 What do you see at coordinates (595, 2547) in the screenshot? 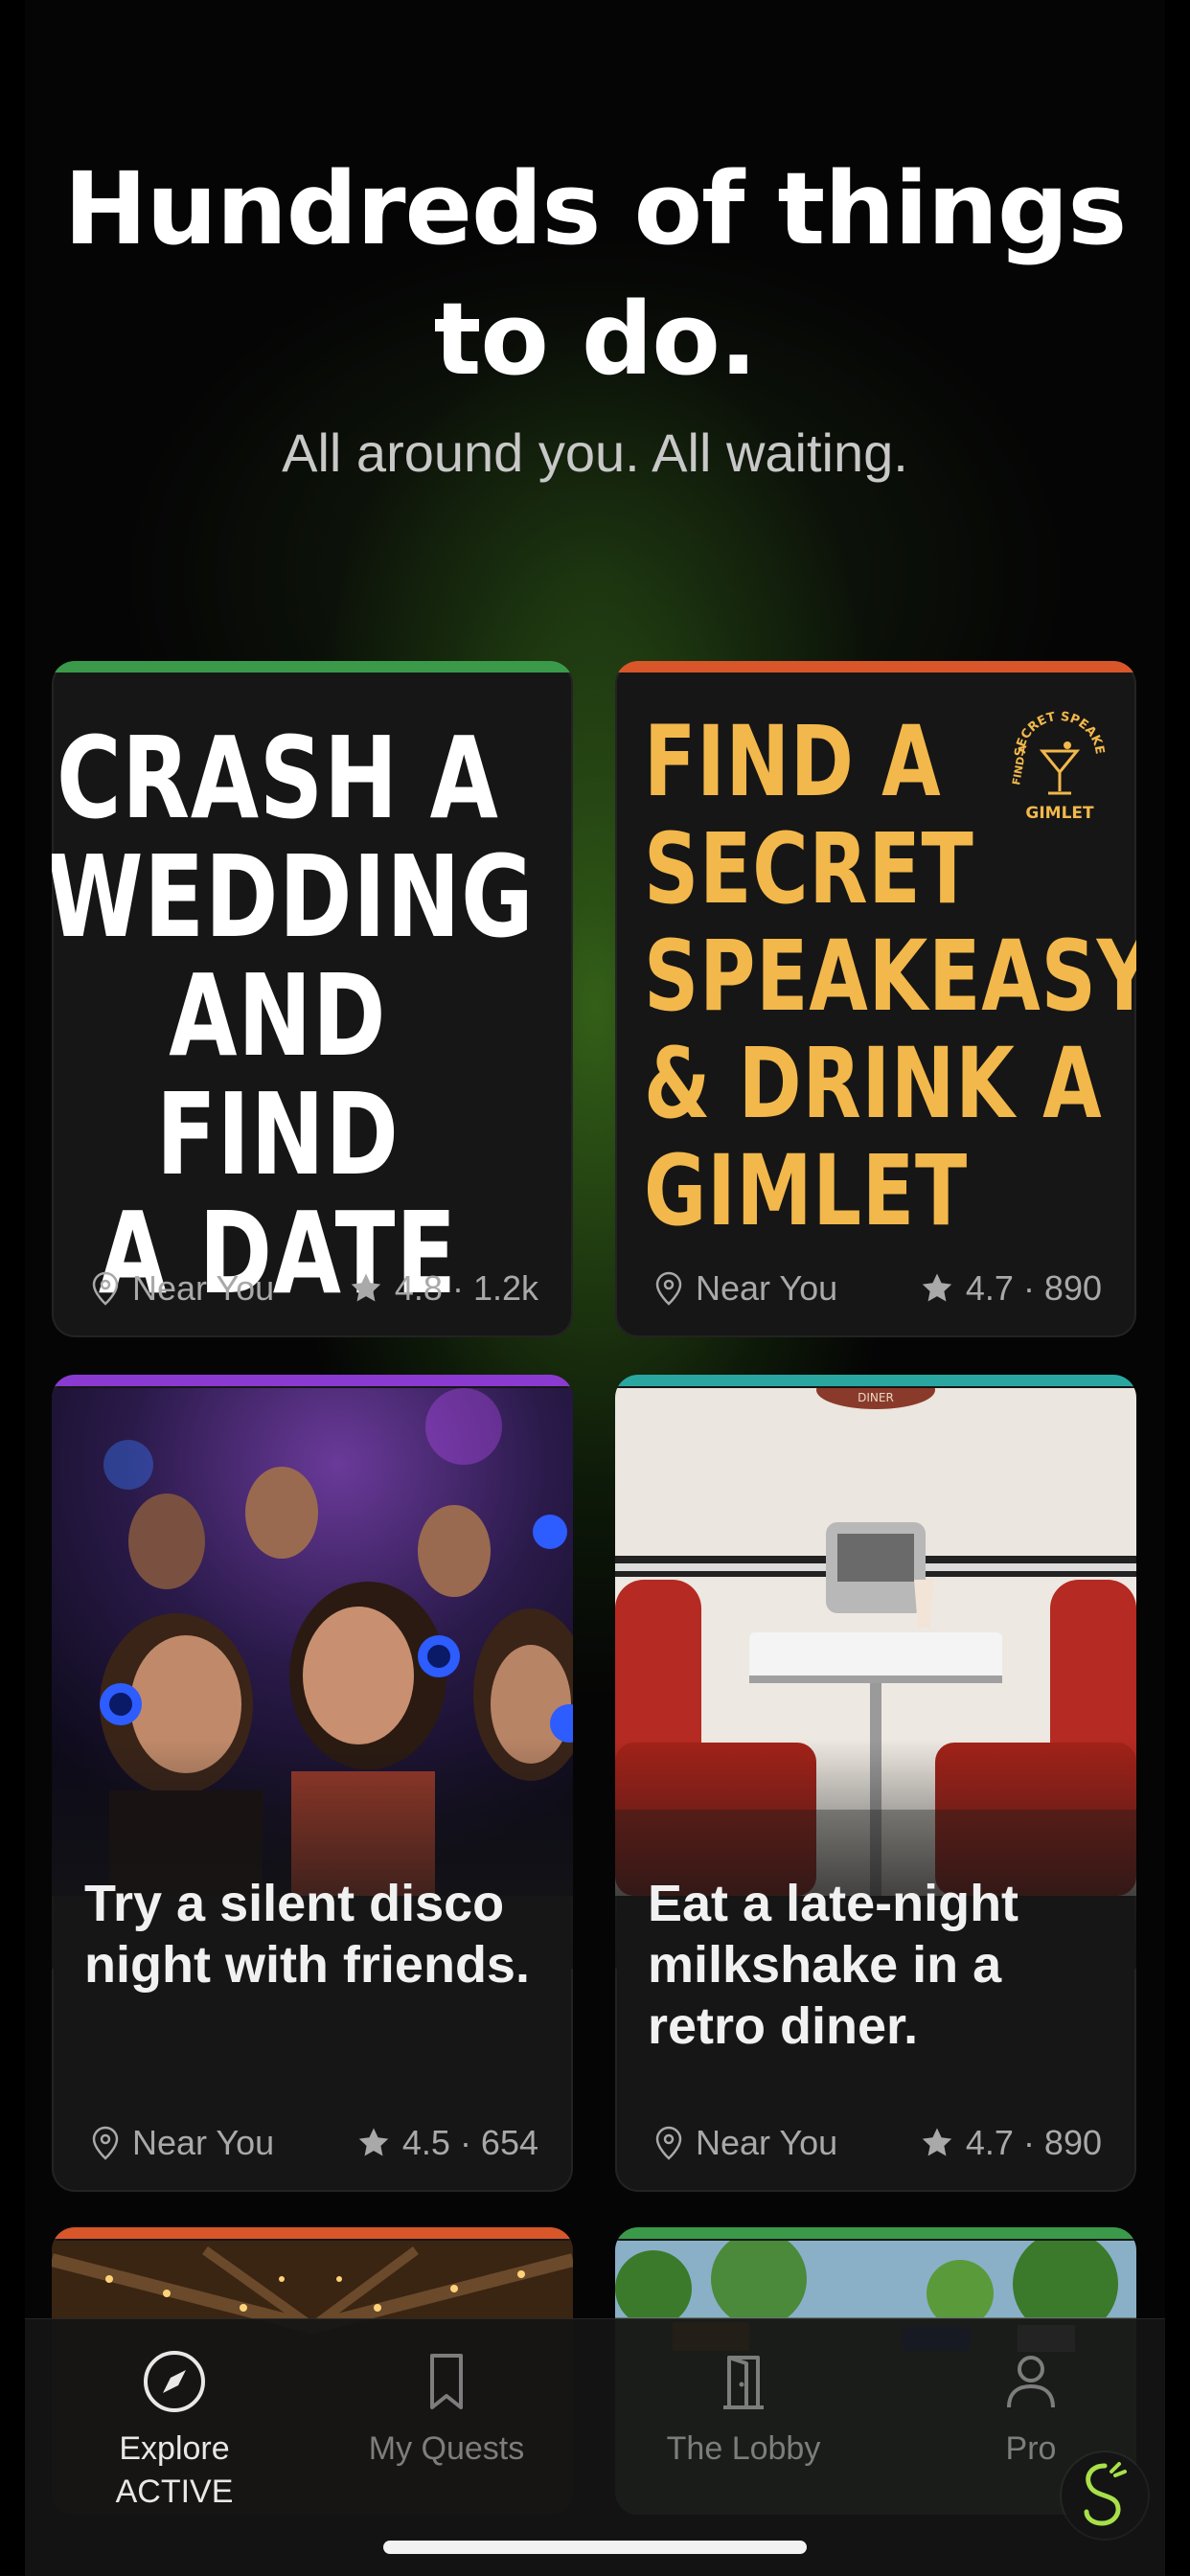
I see `home-indicator` at bounding box center [595, 2547].